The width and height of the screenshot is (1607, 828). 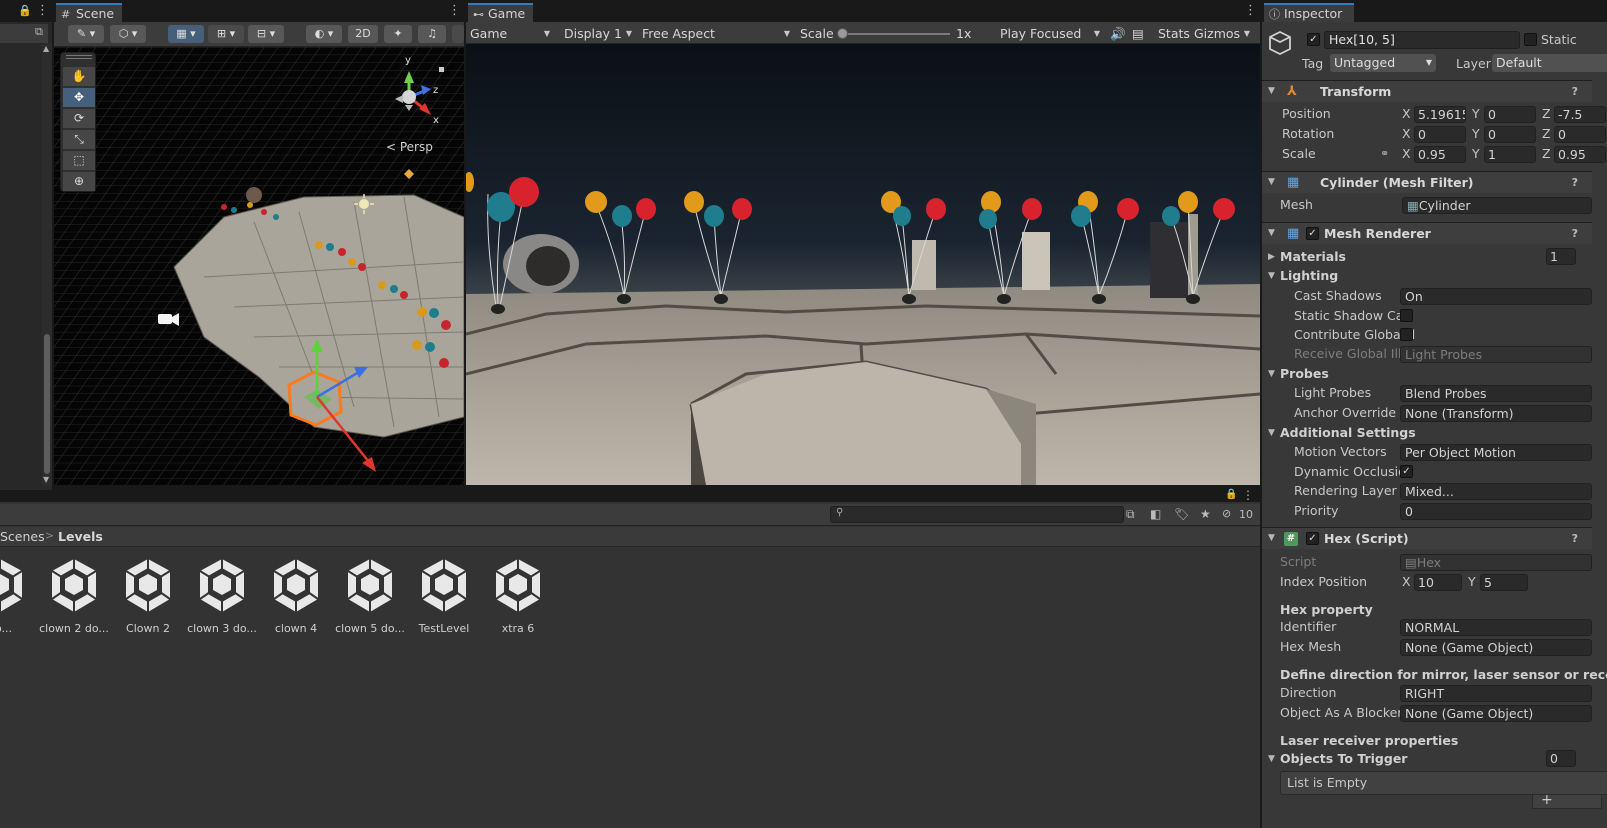 I want to click on position-z-field: -7.5, so click(x=1580, y=114).